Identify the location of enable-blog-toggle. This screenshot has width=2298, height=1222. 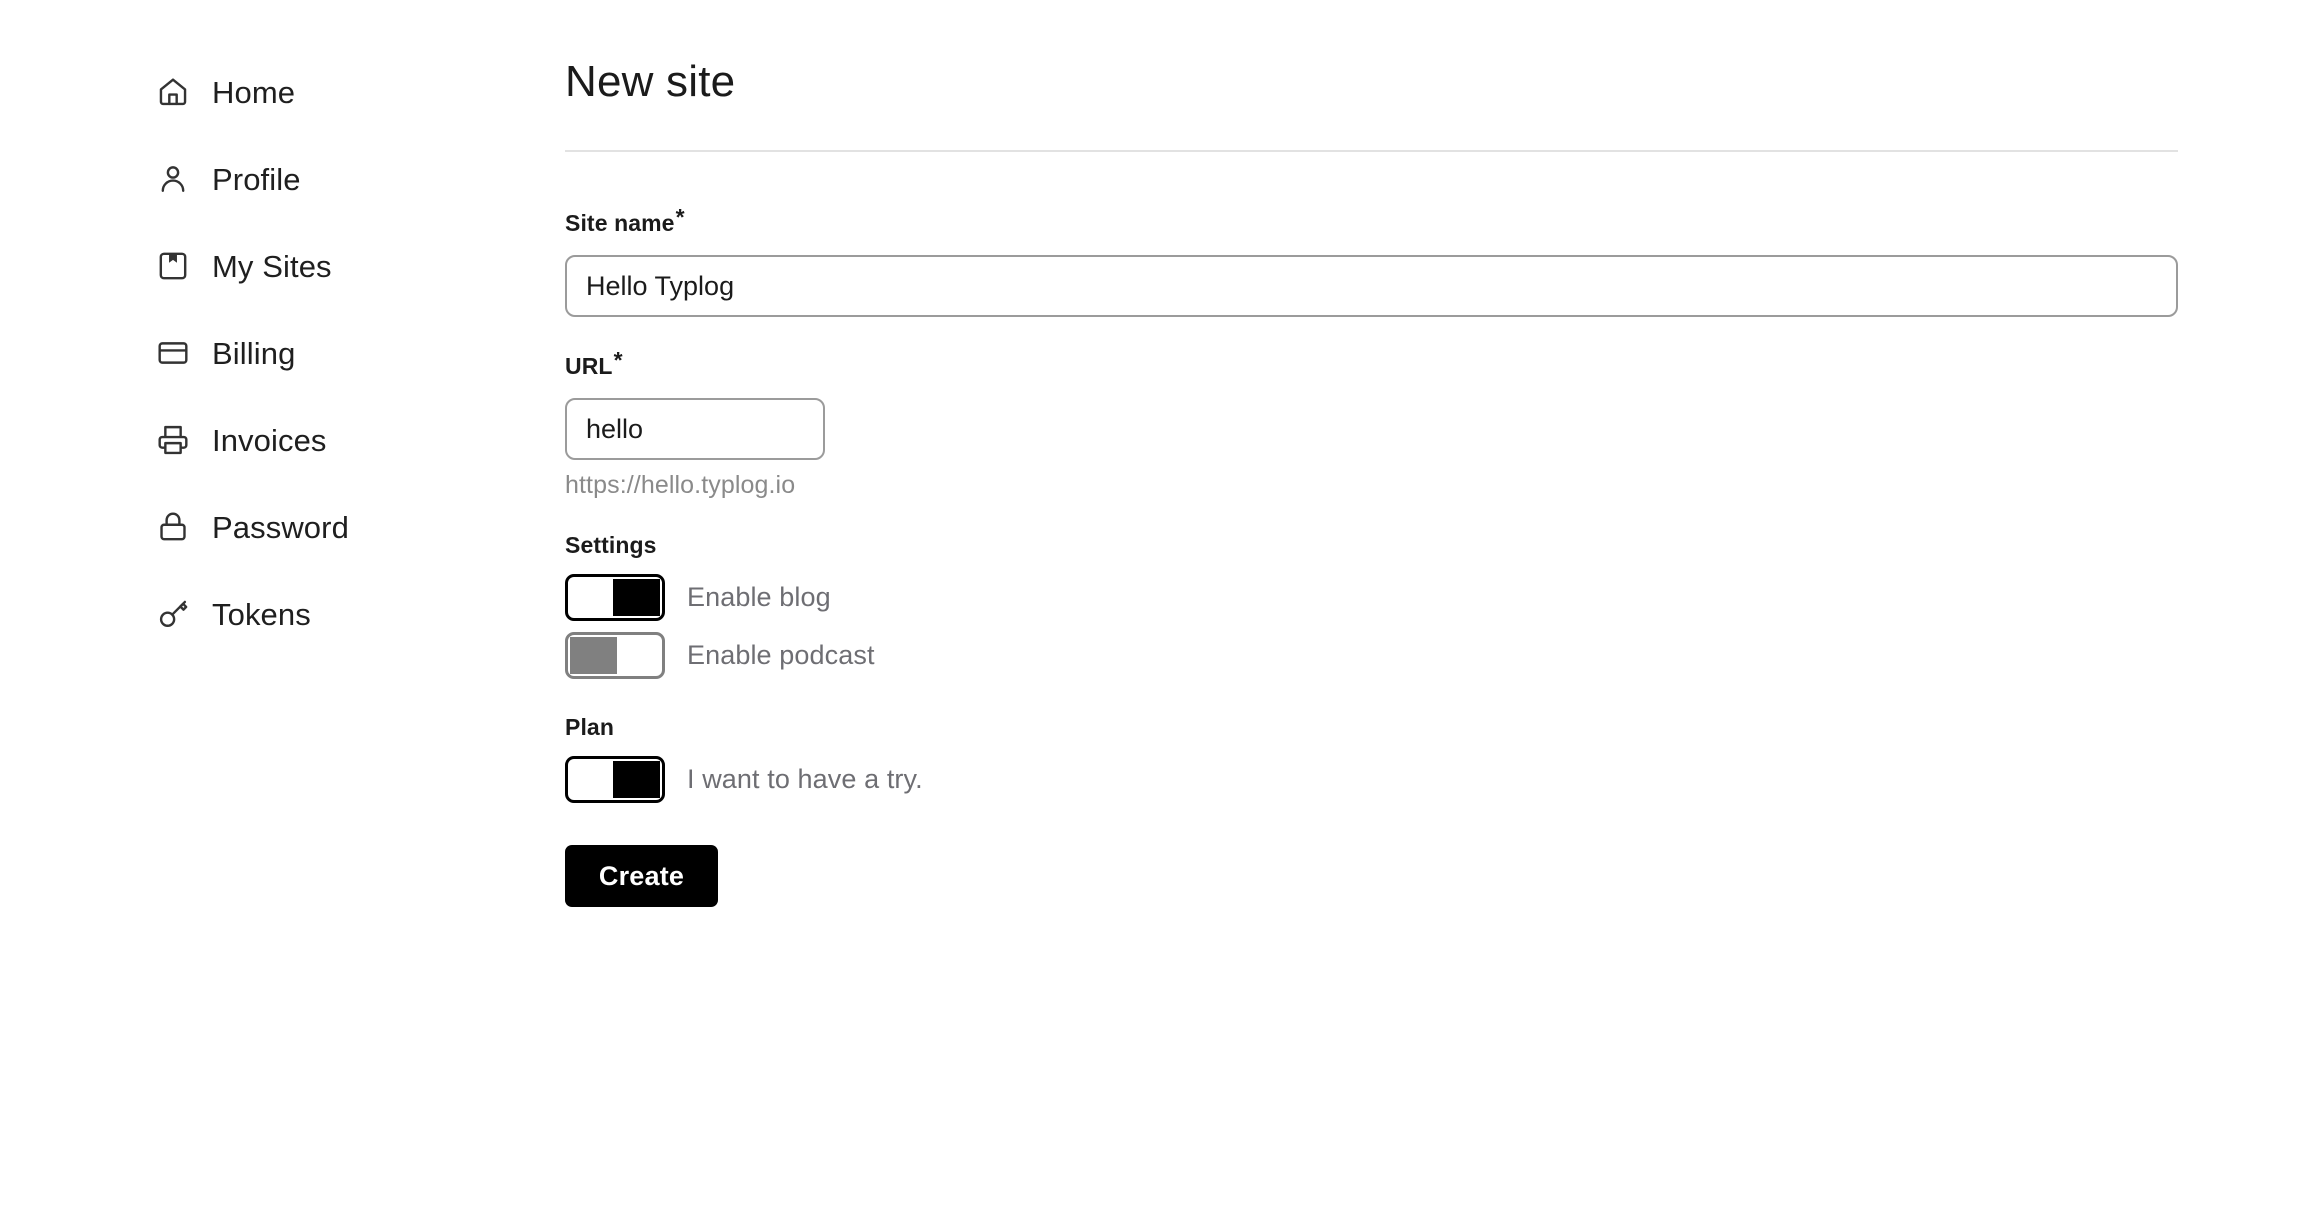
(615, 598).